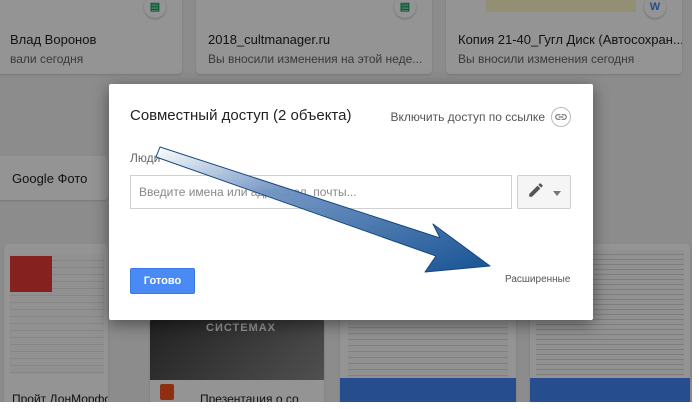 This screenshot has width=699, height=409. What do you see at coordinates (145, 158) in the screenshot?
I see `people-label: Люди` at bounding box center [145, 158].